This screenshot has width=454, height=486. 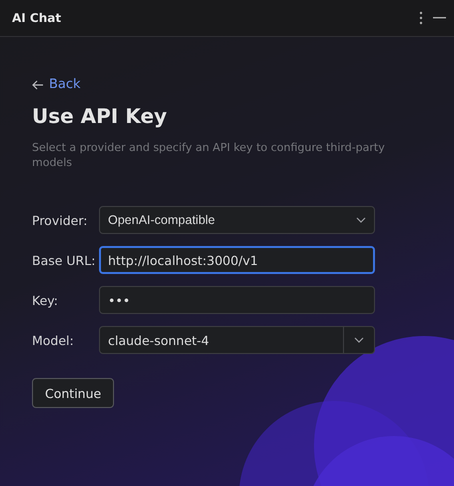 What do you see at coordinates (64, 260) in the screenshot?
I see `field-label: Base URL:` at bounding box center [64, 260].